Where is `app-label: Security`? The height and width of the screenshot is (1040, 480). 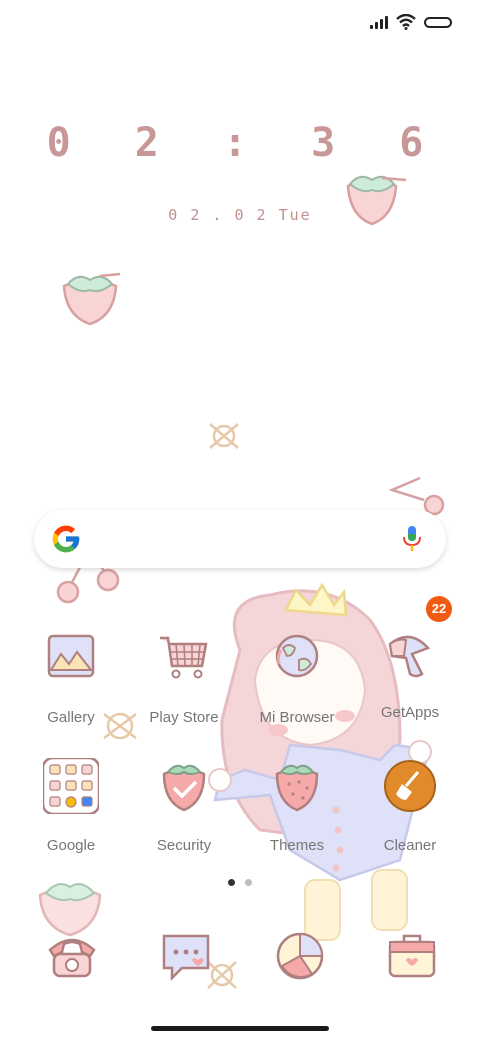
app-label: Security is located at coordinates (184, 845).